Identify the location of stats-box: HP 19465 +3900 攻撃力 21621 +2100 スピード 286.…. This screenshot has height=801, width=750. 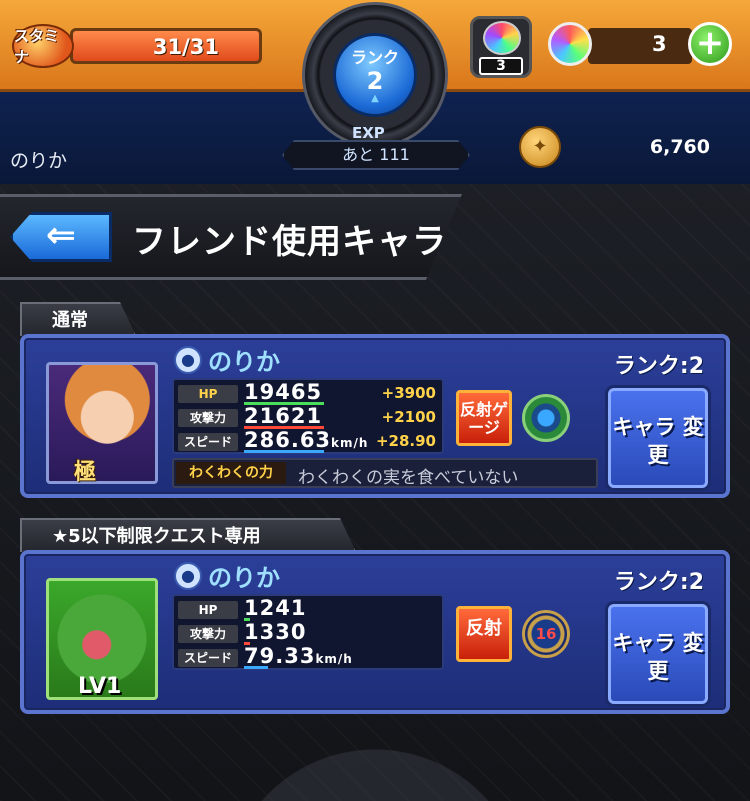
(308, 416).